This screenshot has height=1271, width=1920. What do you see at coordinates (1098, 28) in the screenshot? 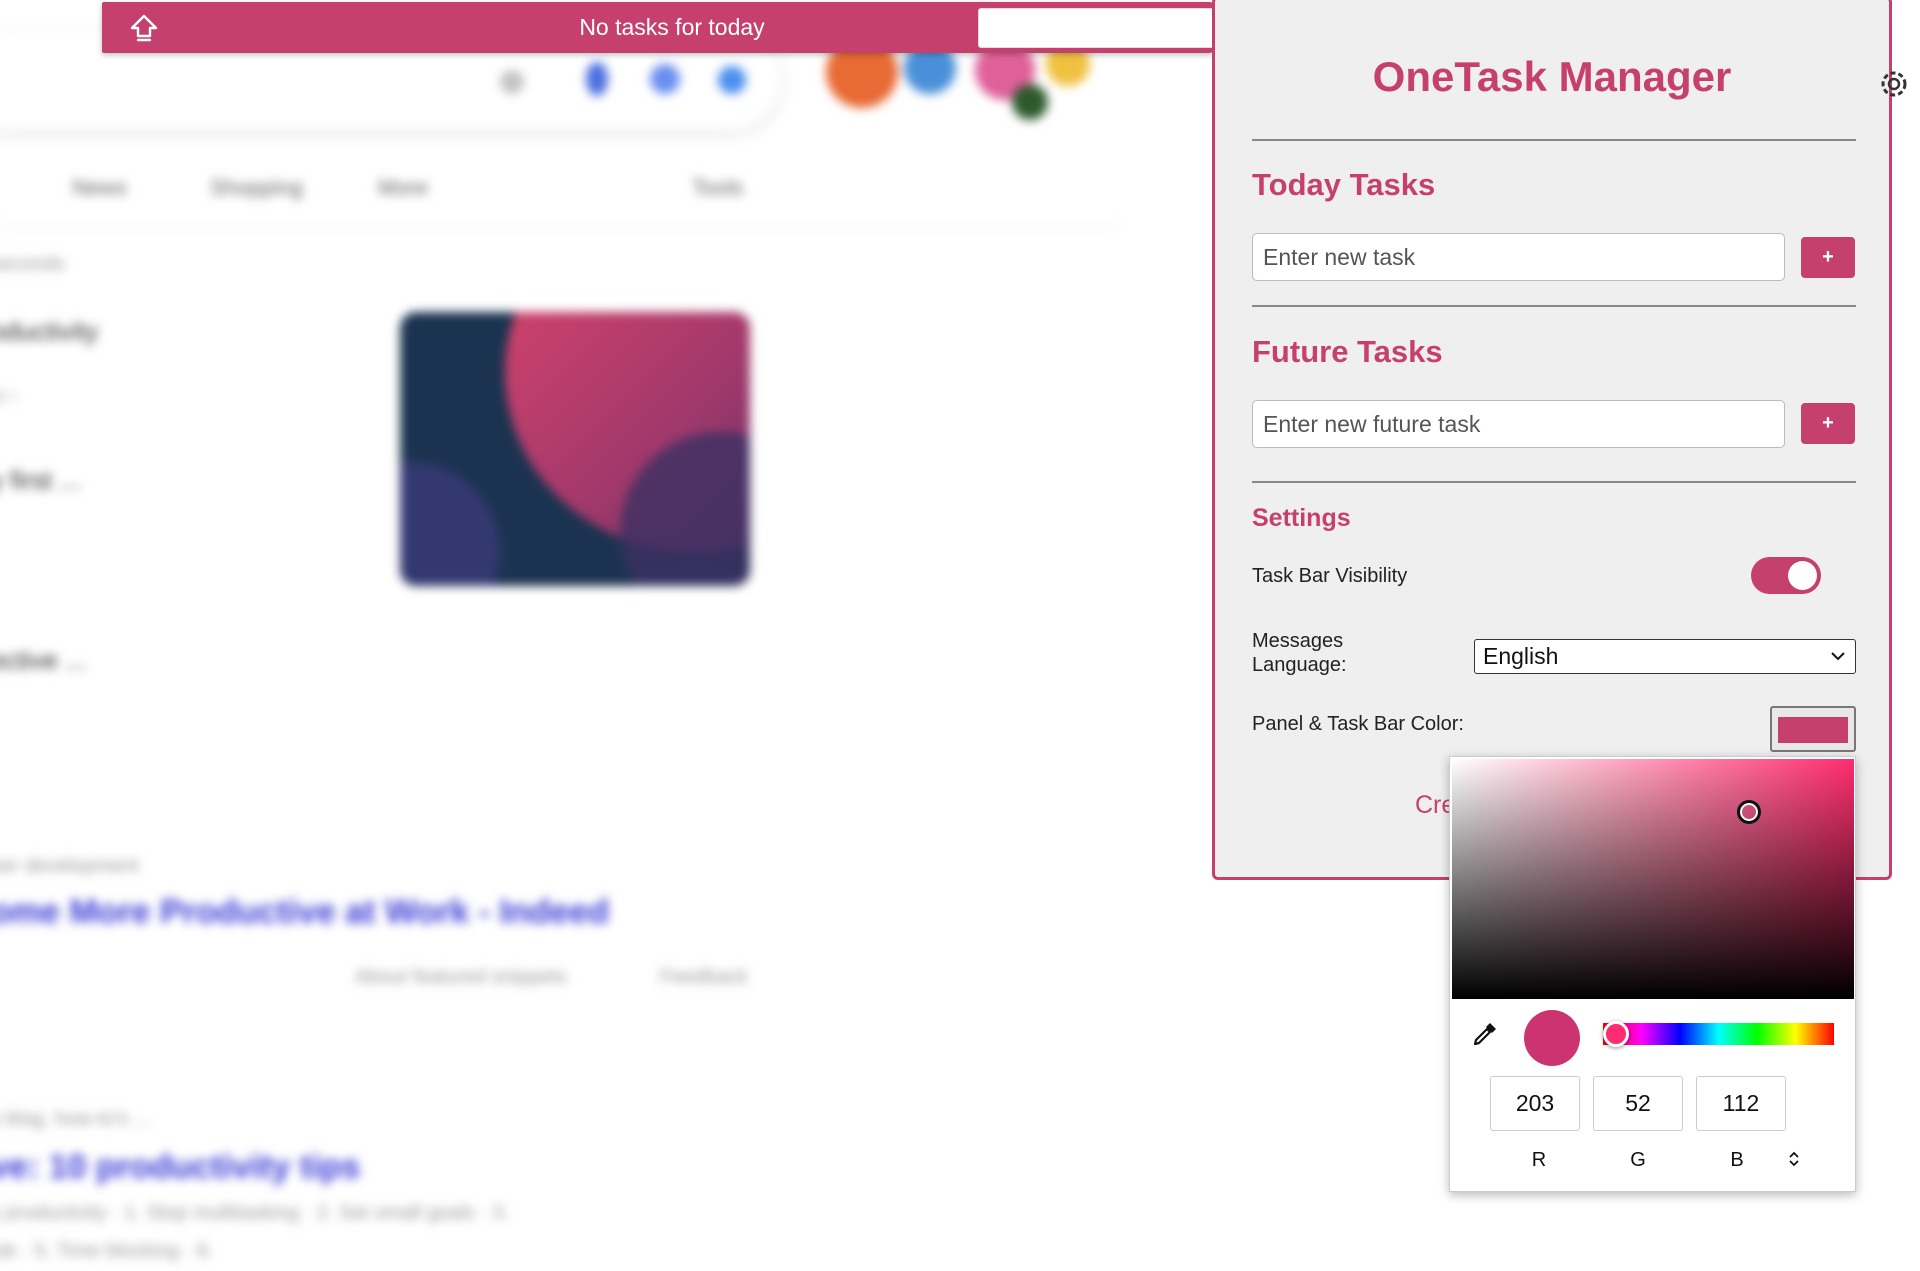
I see `task-bar-input` at bounding box center [1098, 28].